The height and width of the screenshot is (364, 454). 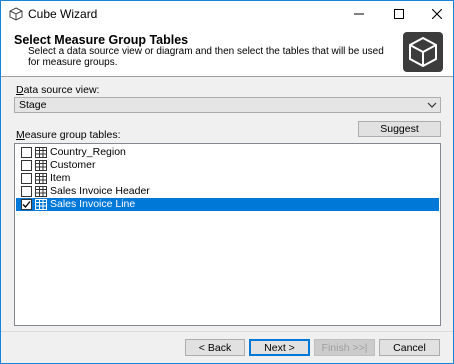 I want to click on close-icon, so click(x=436, y=14).